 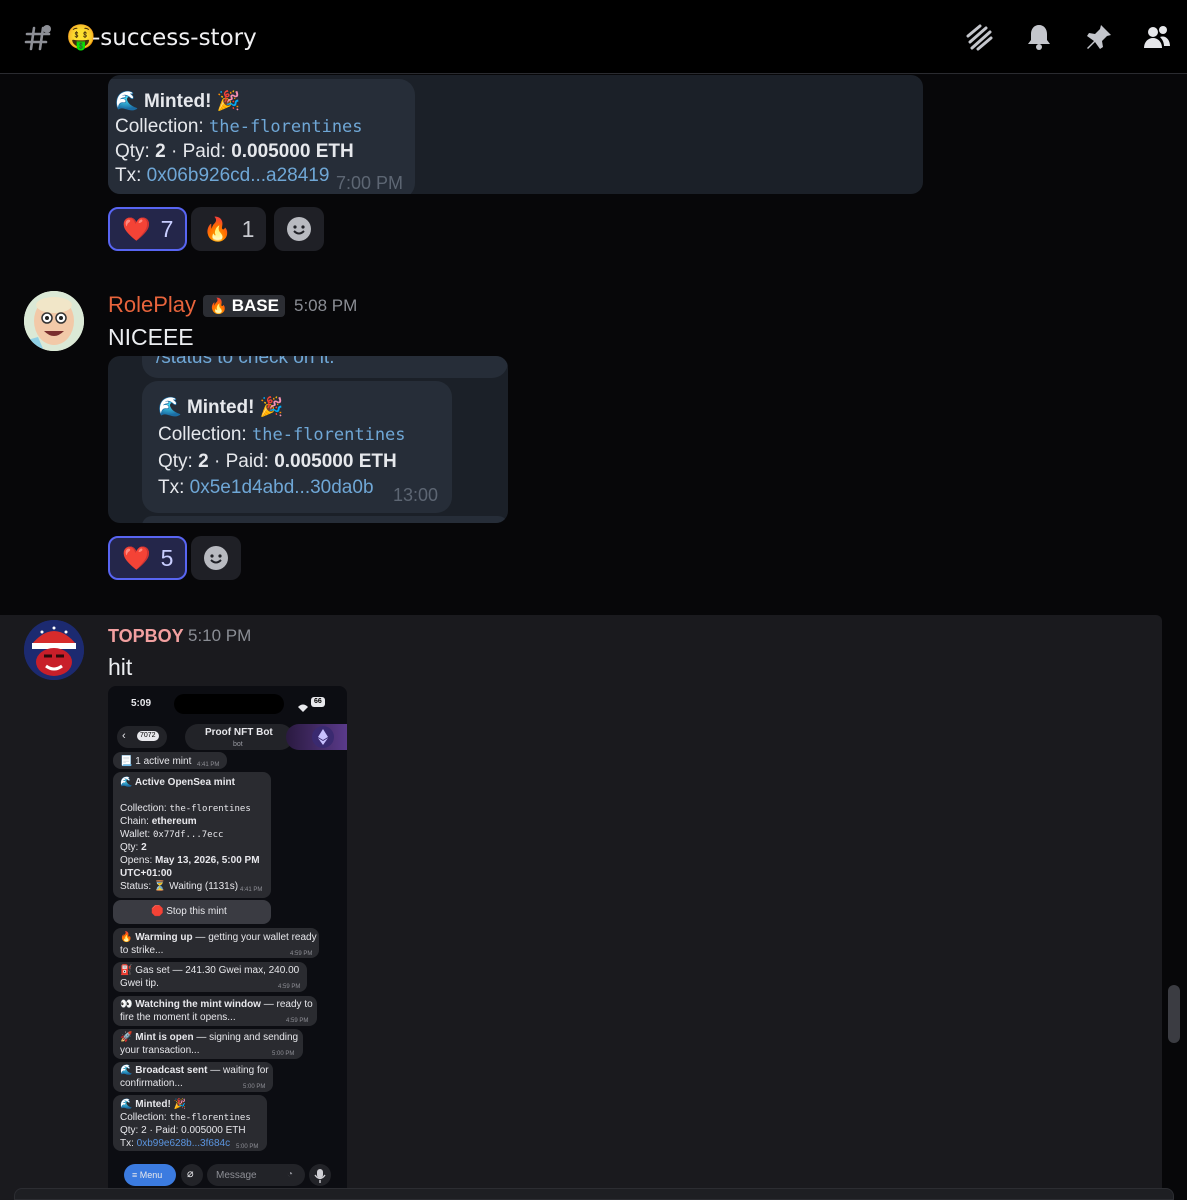 What do you see at coordinates (124, 736) in the screenshot?
I see `chevron-left-icon: ‹` at bounding box center [124, 736].